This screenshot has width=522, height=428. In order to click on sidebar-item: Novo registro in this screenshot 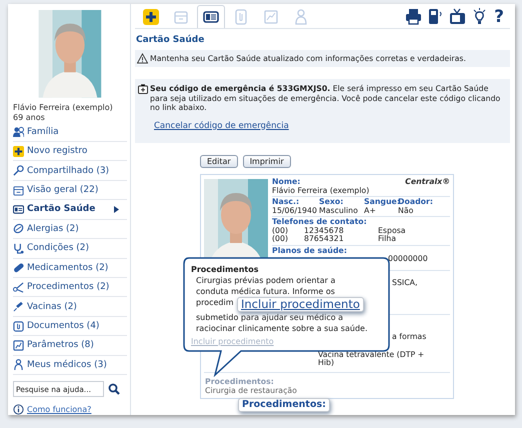, I will do `click(70, 152)`.